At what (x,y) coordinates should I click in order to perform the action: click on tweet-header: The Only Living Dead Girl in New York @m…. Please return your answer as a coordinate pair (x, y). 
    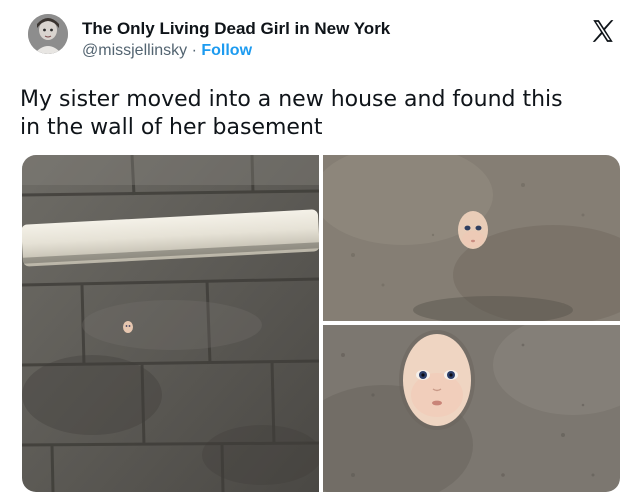
    Looking at the image, I should click on (321, 42).